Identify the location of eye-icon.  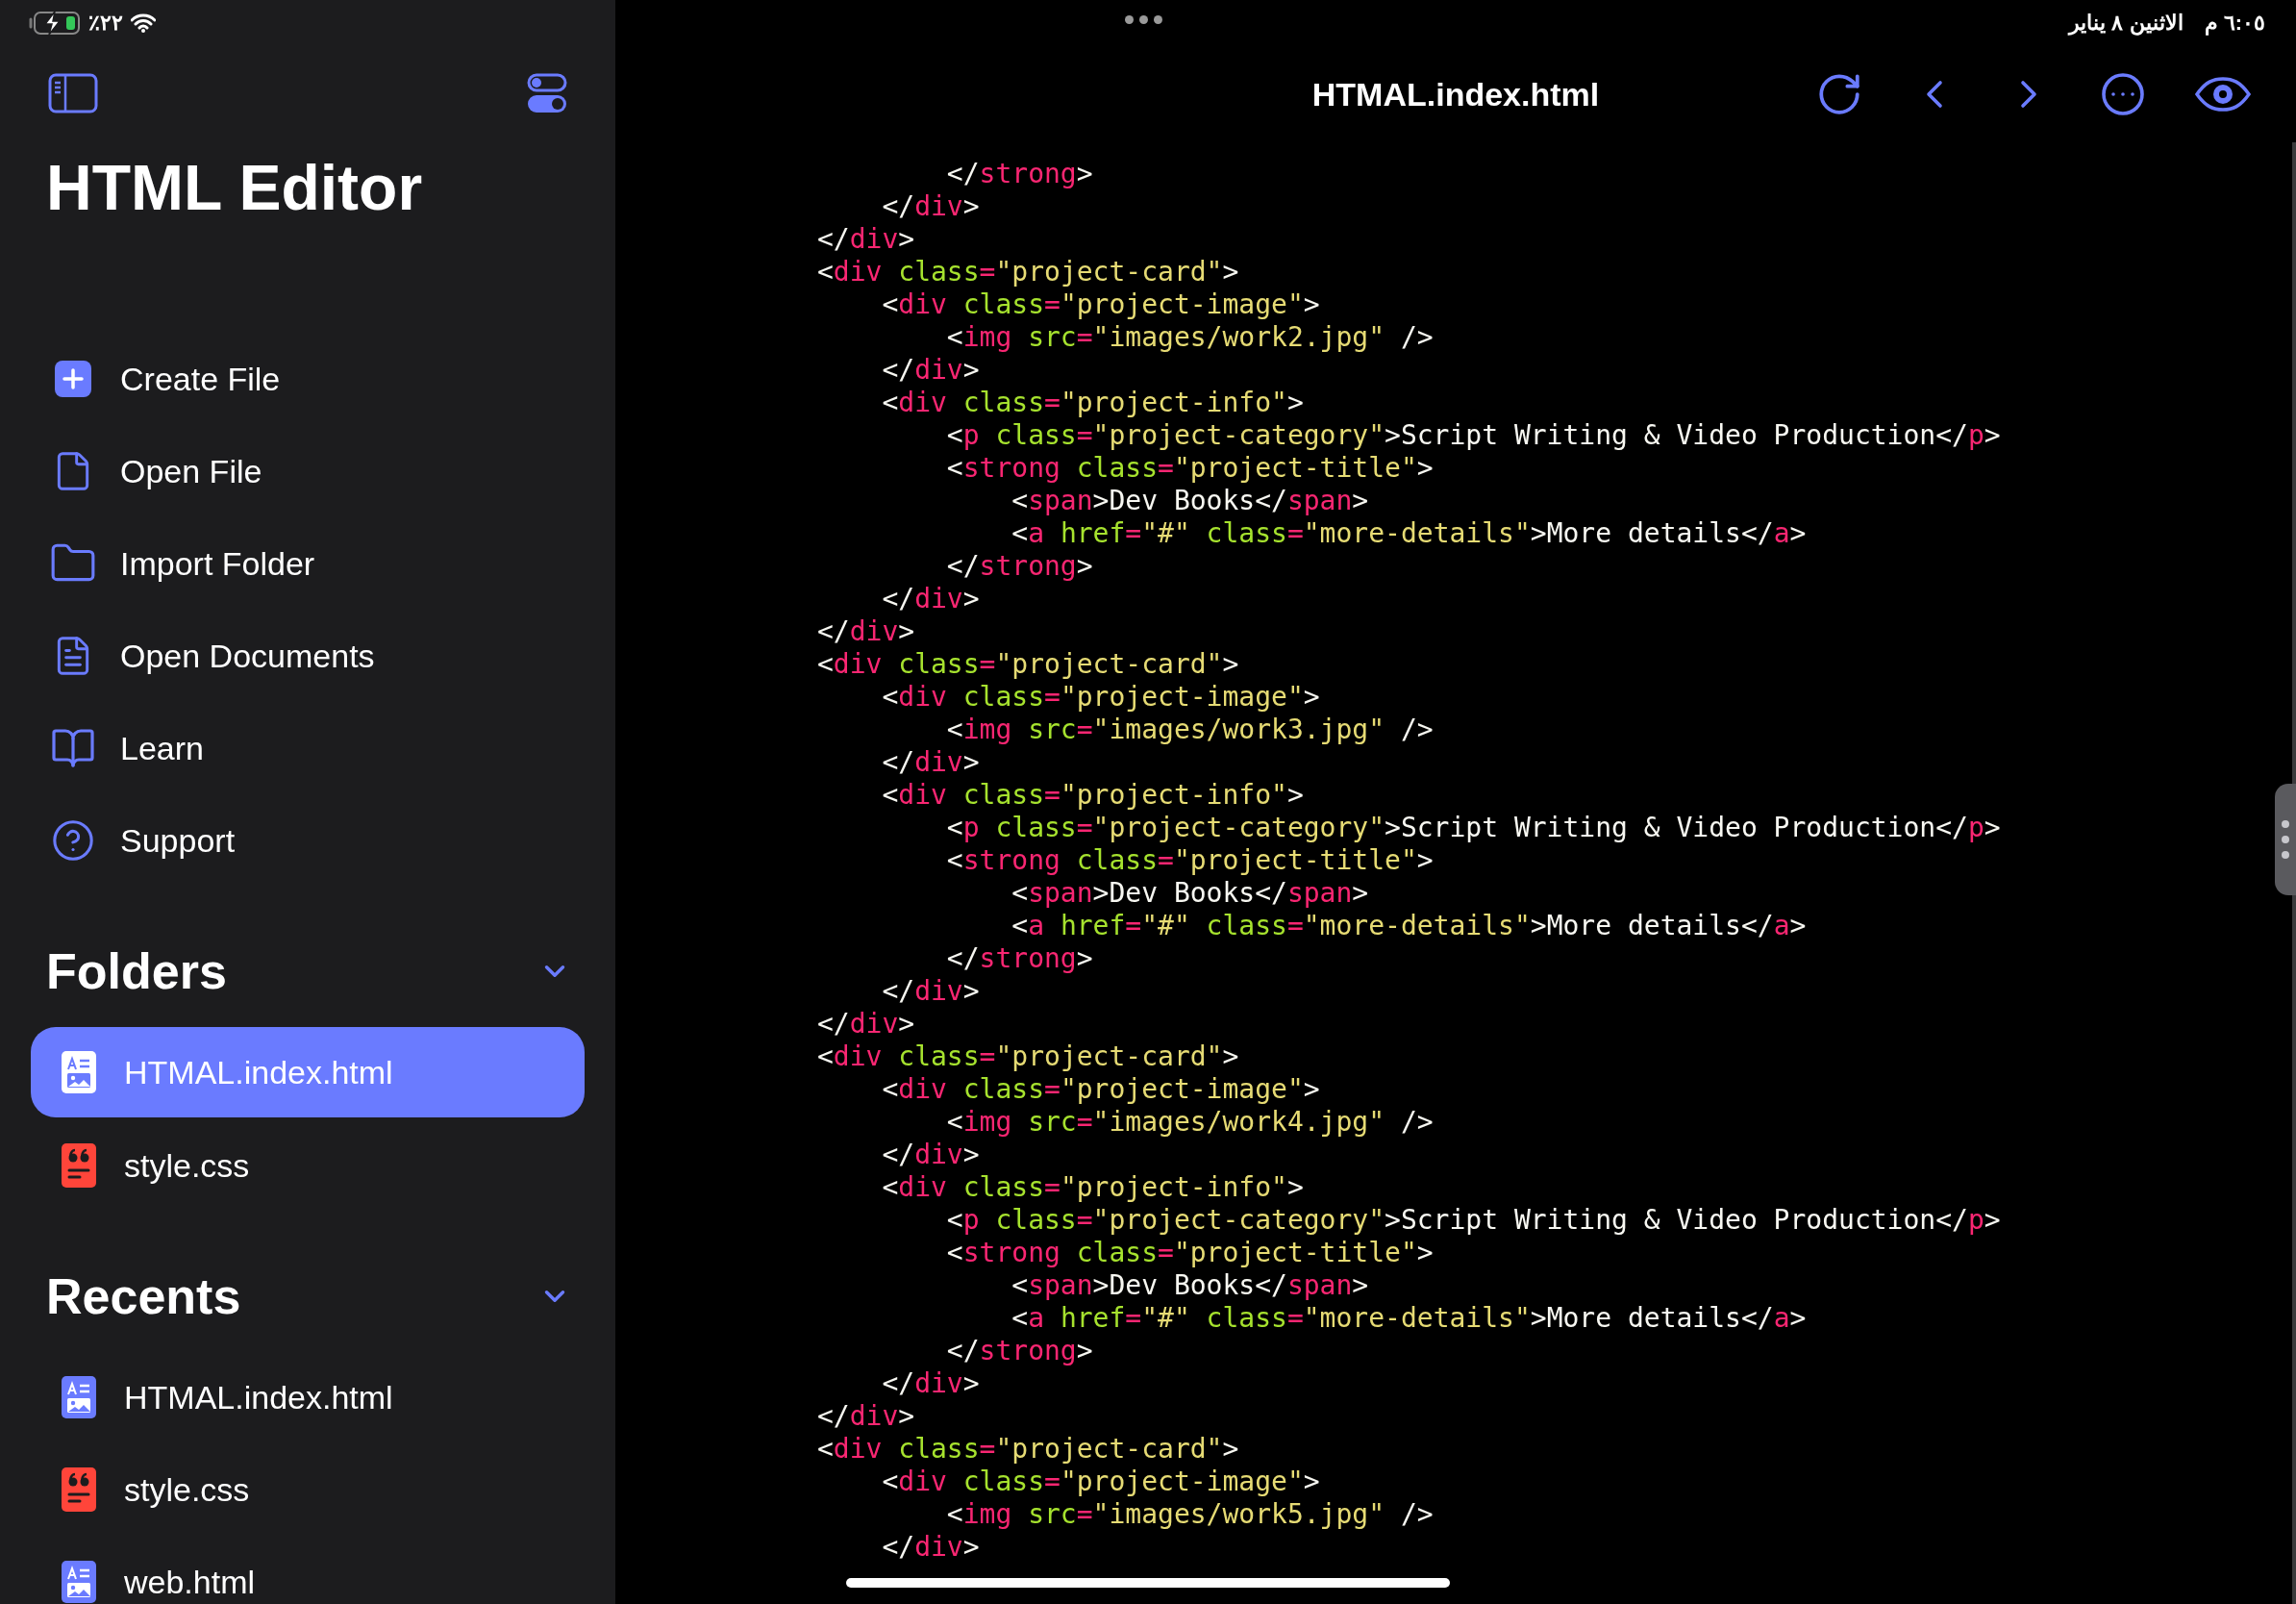
(2223, 94).